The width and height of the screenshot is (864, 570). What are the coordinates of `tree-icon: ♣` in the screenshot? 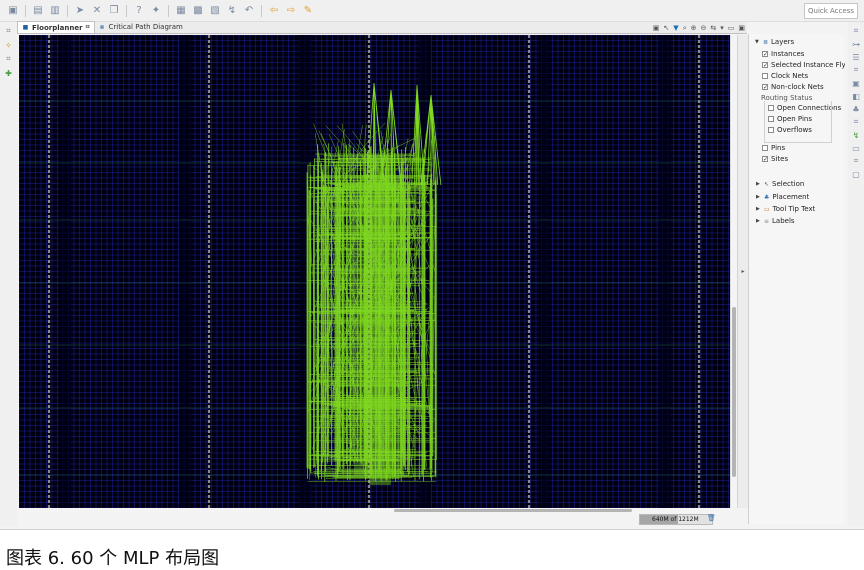 It's located at (856, 109).